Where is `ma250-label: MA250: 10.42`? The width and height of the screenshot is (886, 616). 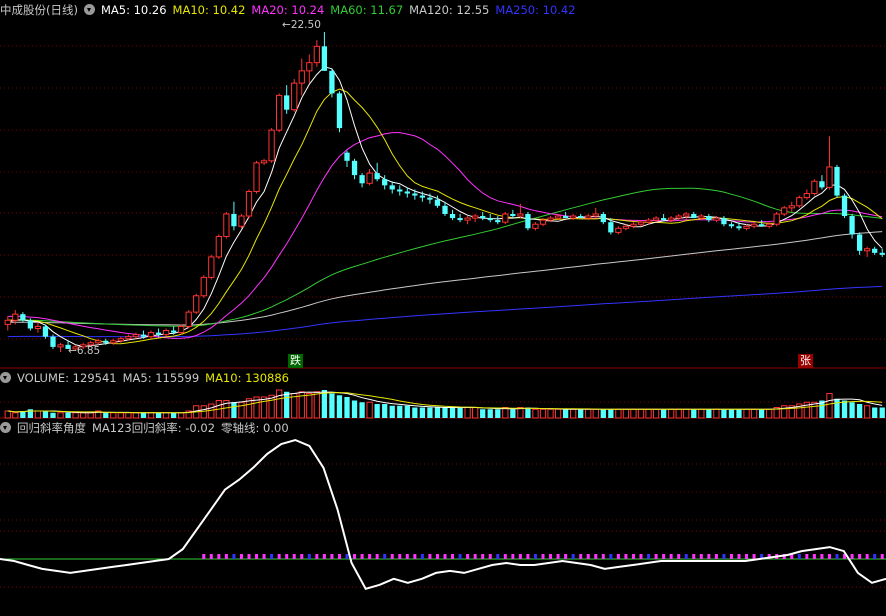
ma250-label: MA250: 10.42 is located at coordinates (535, 10).